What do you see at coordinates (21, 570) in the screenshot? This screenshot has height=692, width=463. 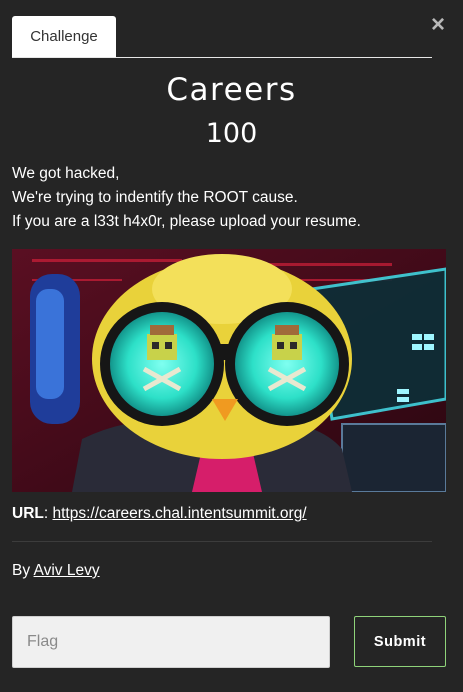 I see `author-prefix: By` at bounding box center [21, 570].